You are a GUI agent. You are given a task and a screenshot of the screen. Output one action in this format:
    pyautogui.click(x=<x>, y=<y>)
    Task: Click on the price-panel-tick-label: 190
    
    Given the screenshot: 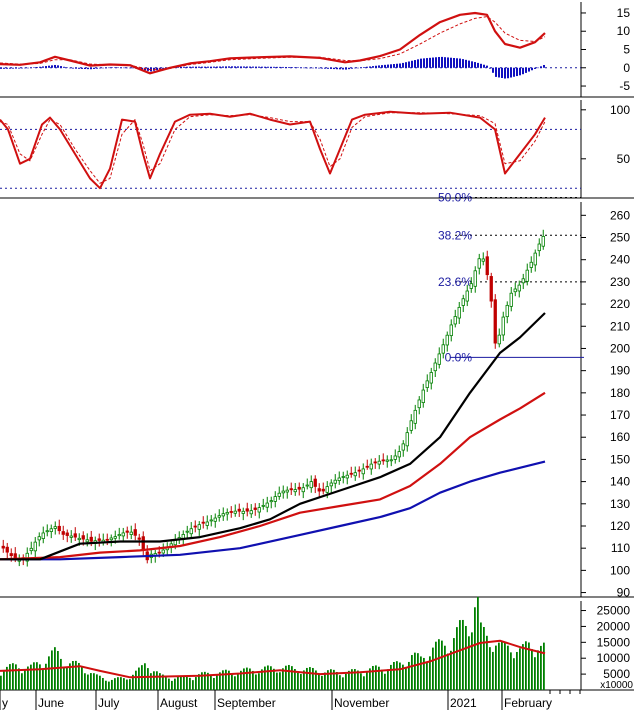 What is the action you would take?
    pyautogui.click(x=620, y=371)
    